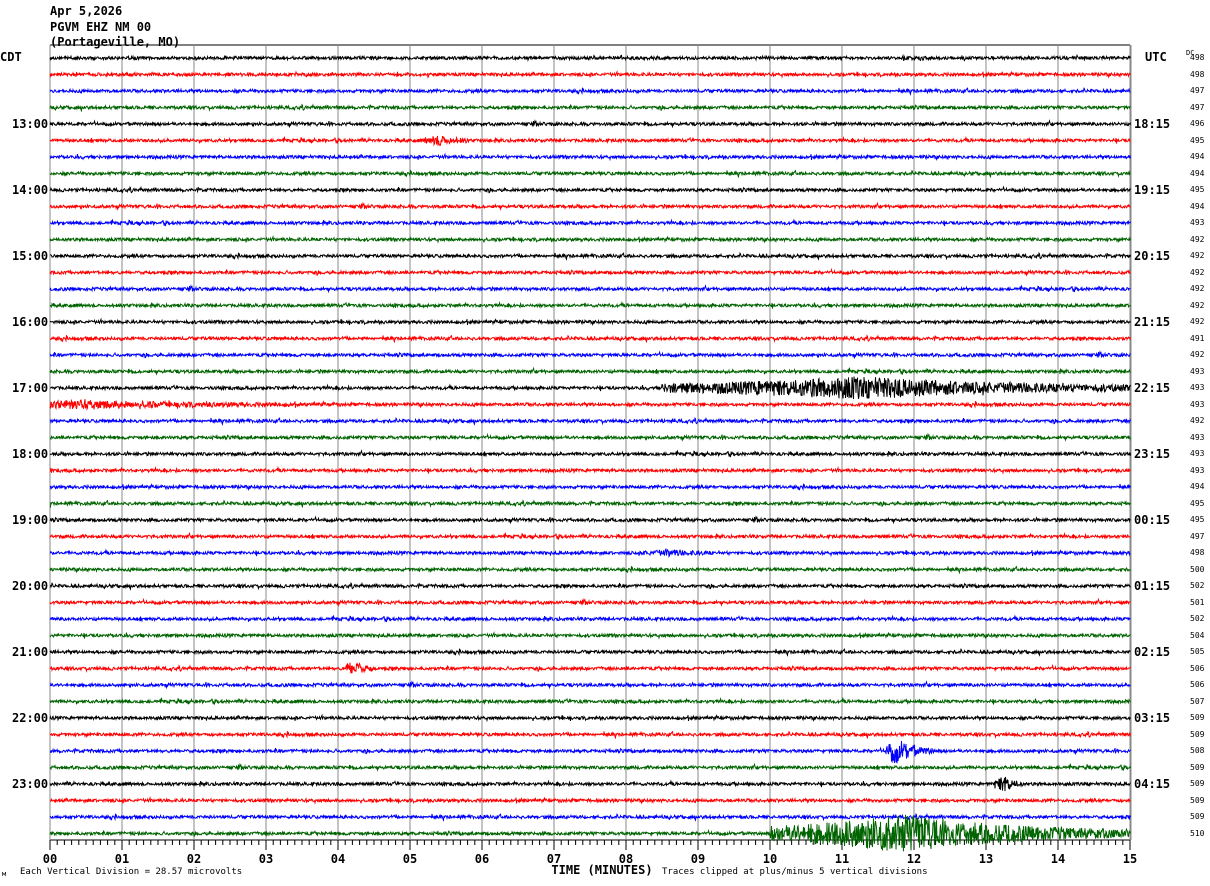 The width and height of the screenshot is (1210, 886). What do you see at coordinates (1197, 618) in the screenshot?
I see `dc-offset-value: 502` at bounding box center [1197, 618].